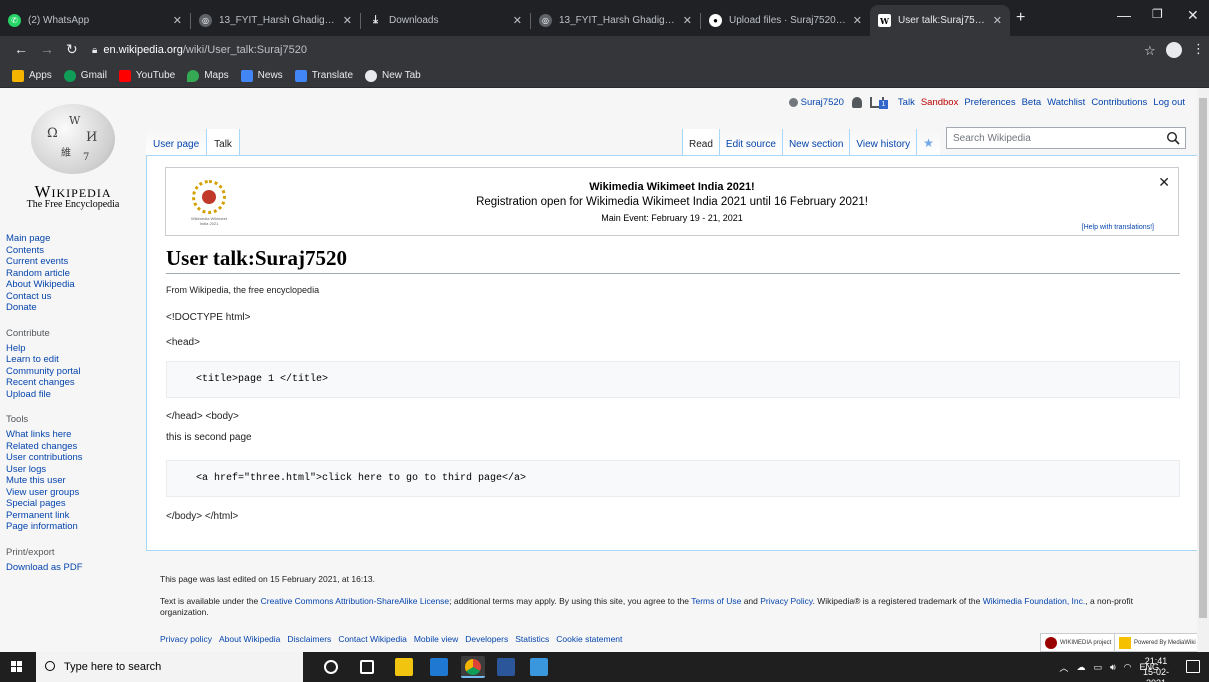 The width and height of the screenshot is (1209, 682). What do you see at coordinates (73, 383) in the screenshot?
I see `sidebar-item-recent-changes: Recent changes` at bounding box center [73, 383].